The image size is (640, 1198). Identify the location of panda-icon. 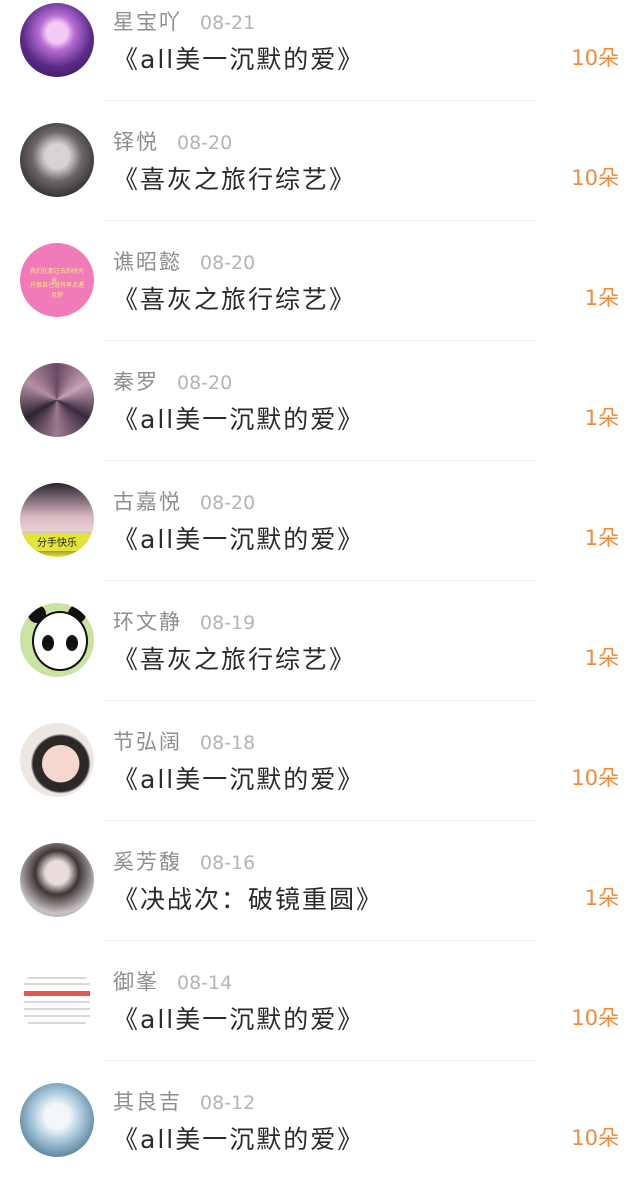
(60, 641).